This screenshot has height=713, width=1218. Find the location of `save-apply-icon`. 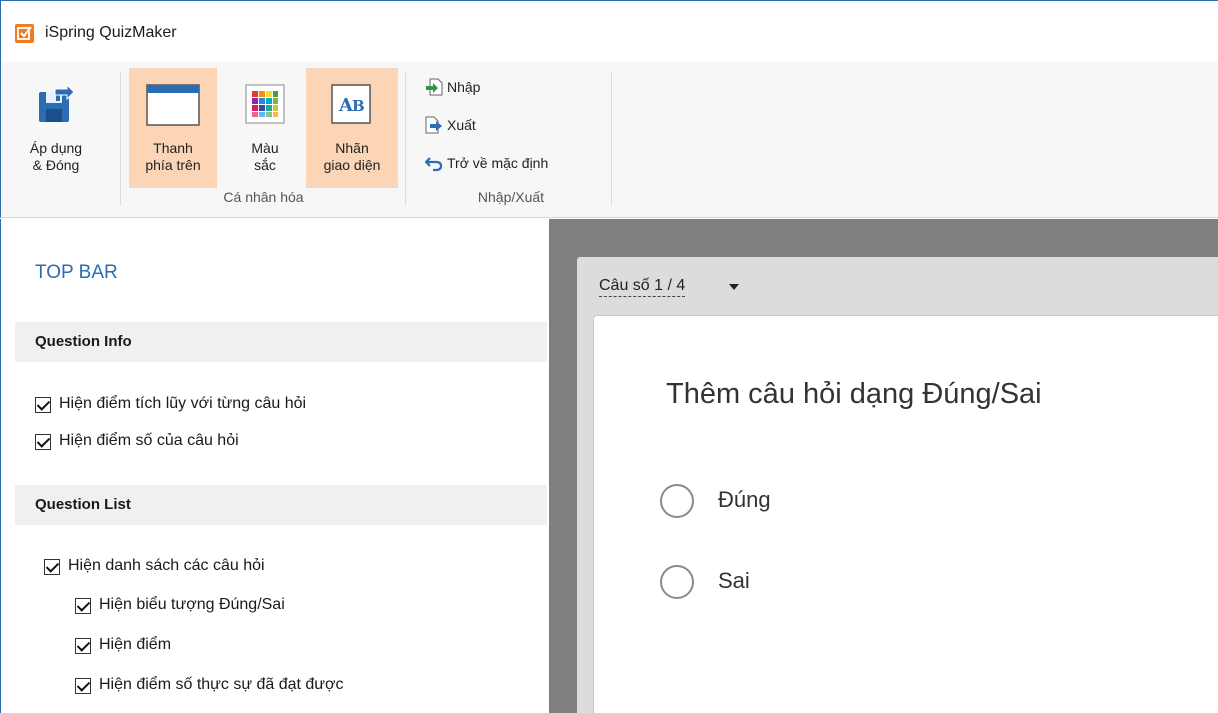

save-apply-icon is located at coordinates (56, 105).